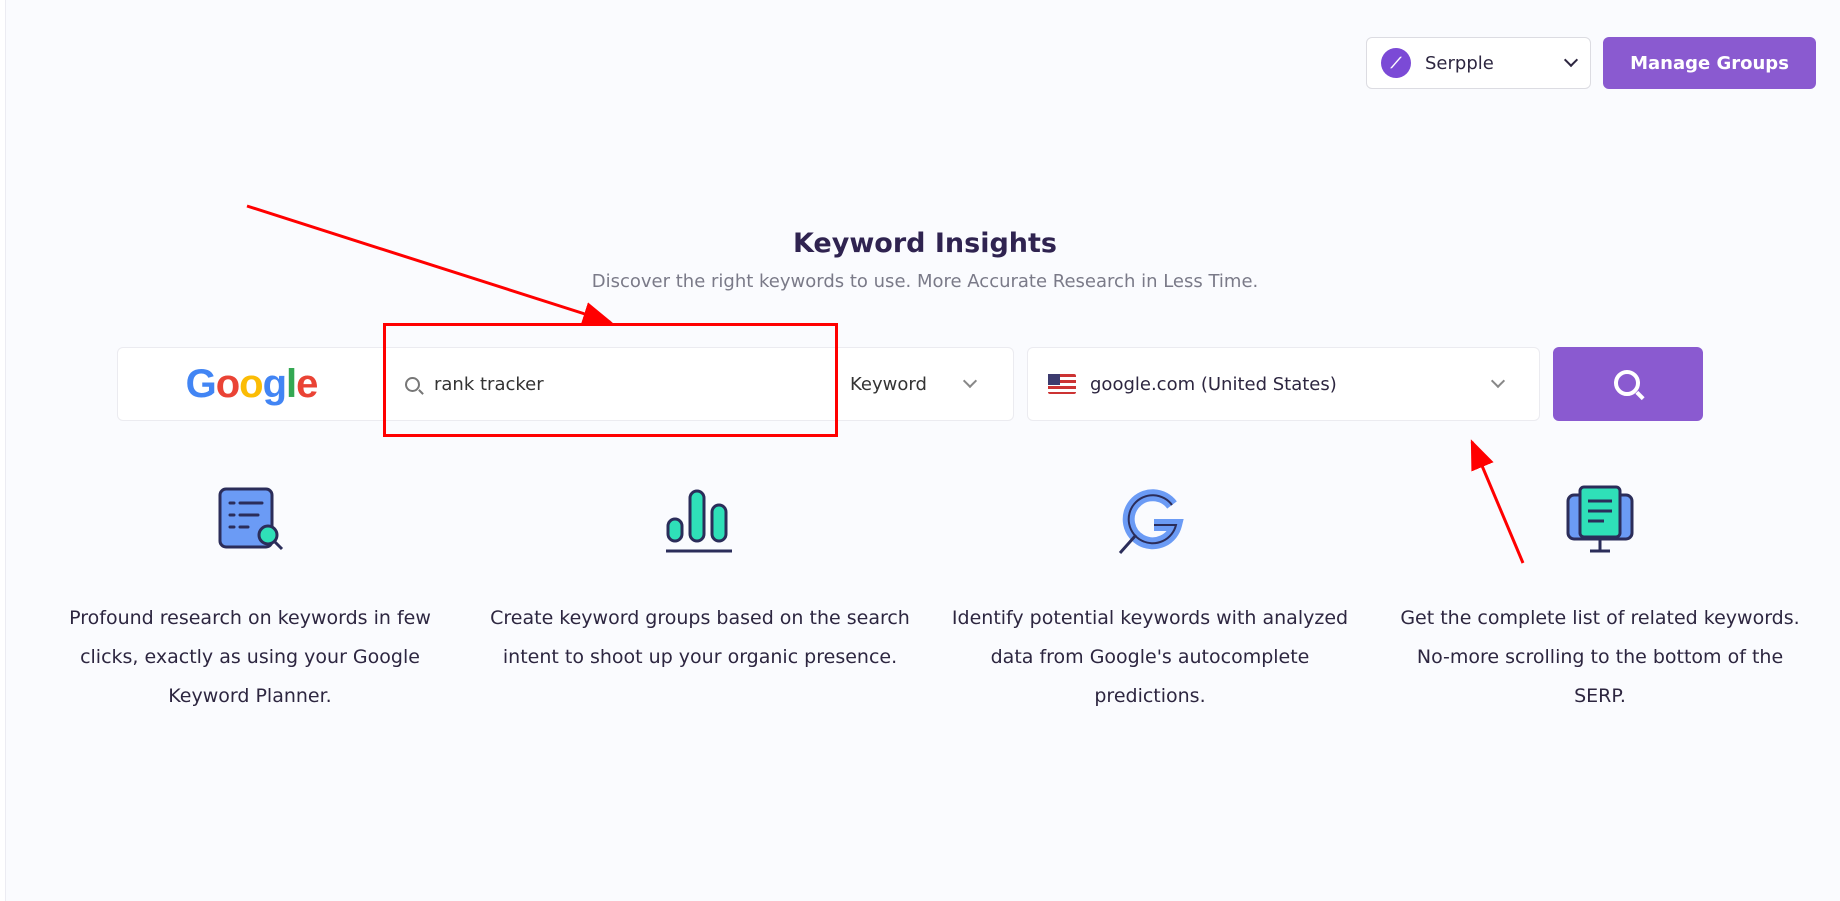  I want to click on us-flag-icon, so click(1062, 384).